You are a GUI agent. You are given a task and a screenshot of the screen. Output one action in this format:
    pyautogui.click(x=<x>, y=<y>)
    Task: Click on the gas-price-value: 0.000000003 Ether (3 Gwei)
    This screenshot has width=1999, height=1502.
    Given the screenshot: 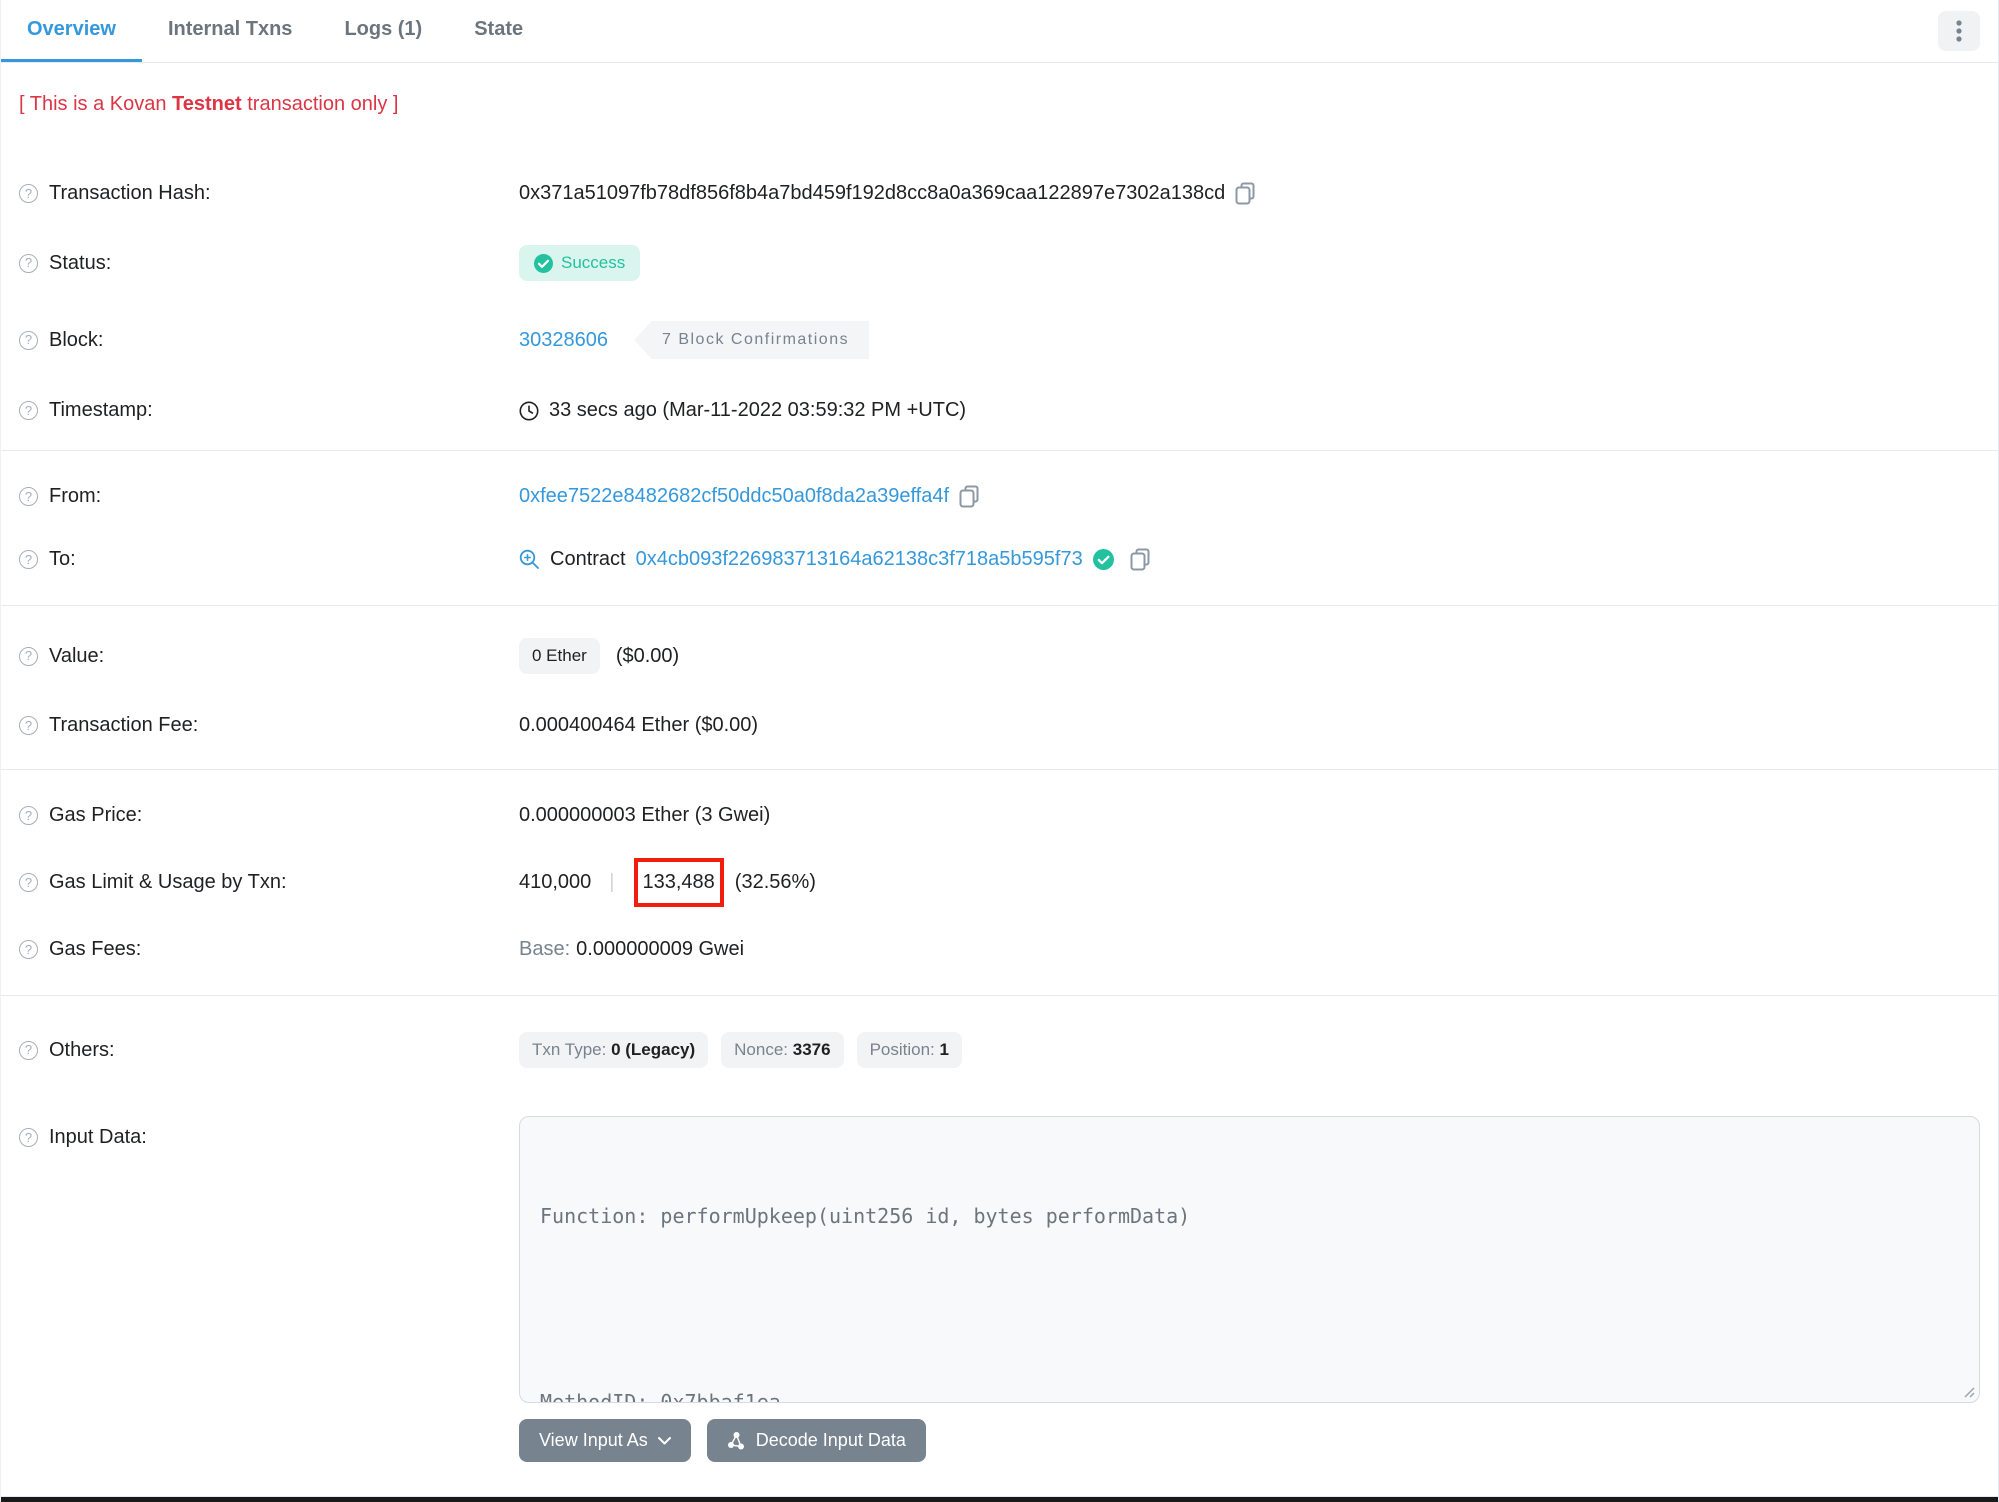 What is the action you would take?
    pyautogui.click(x=645, y=815)
    